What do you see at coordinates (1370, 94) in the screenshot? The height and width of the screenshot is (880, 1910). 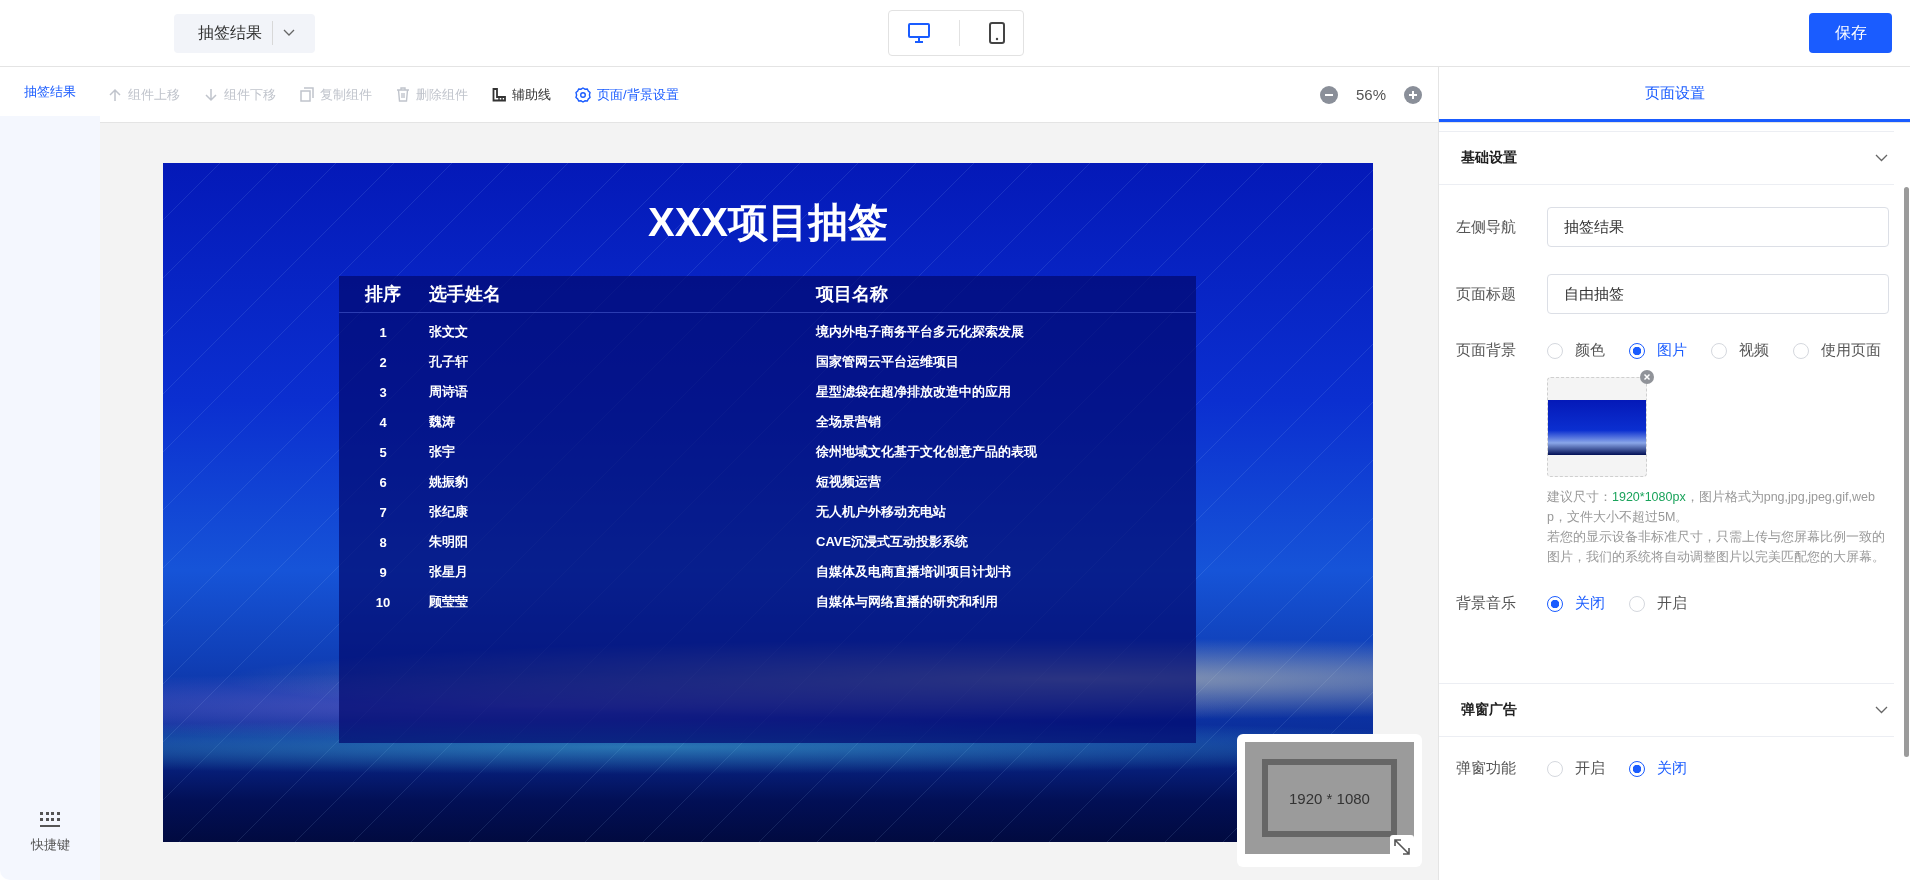 I see `zoom-level: 56%` at bounding box center [1370, 94].